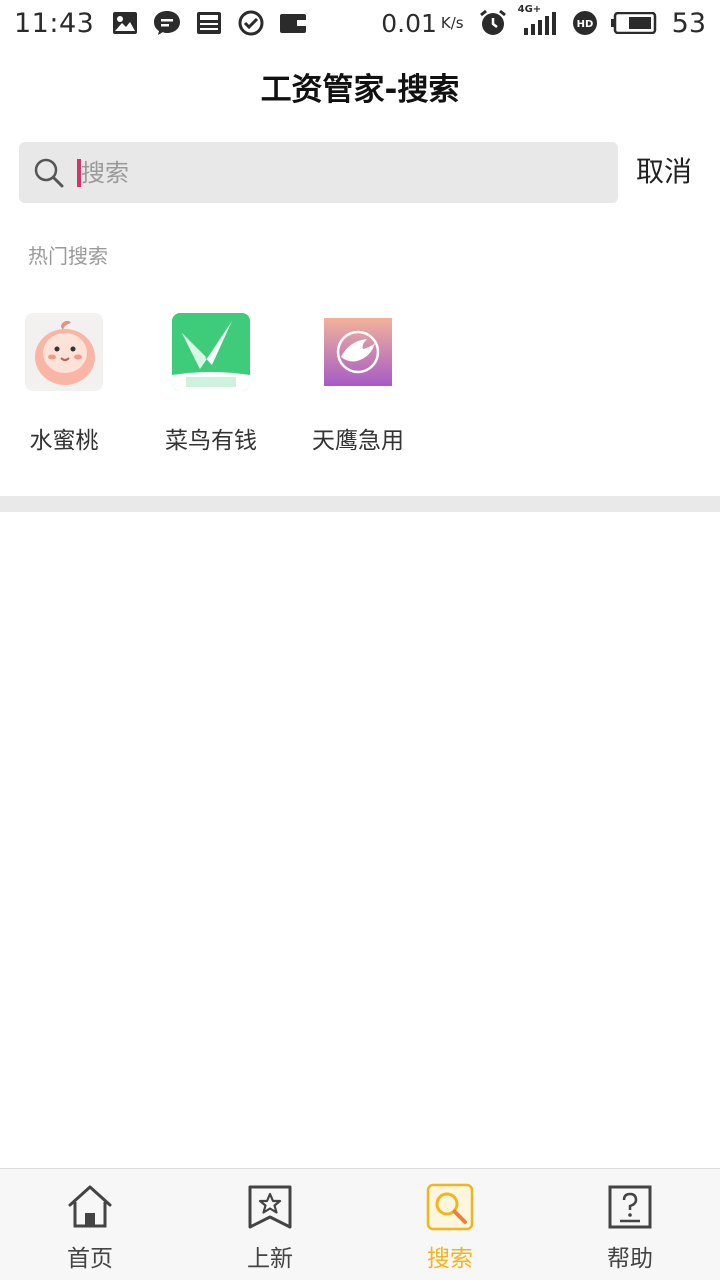  I want to click on search-input, so click(341, 173).